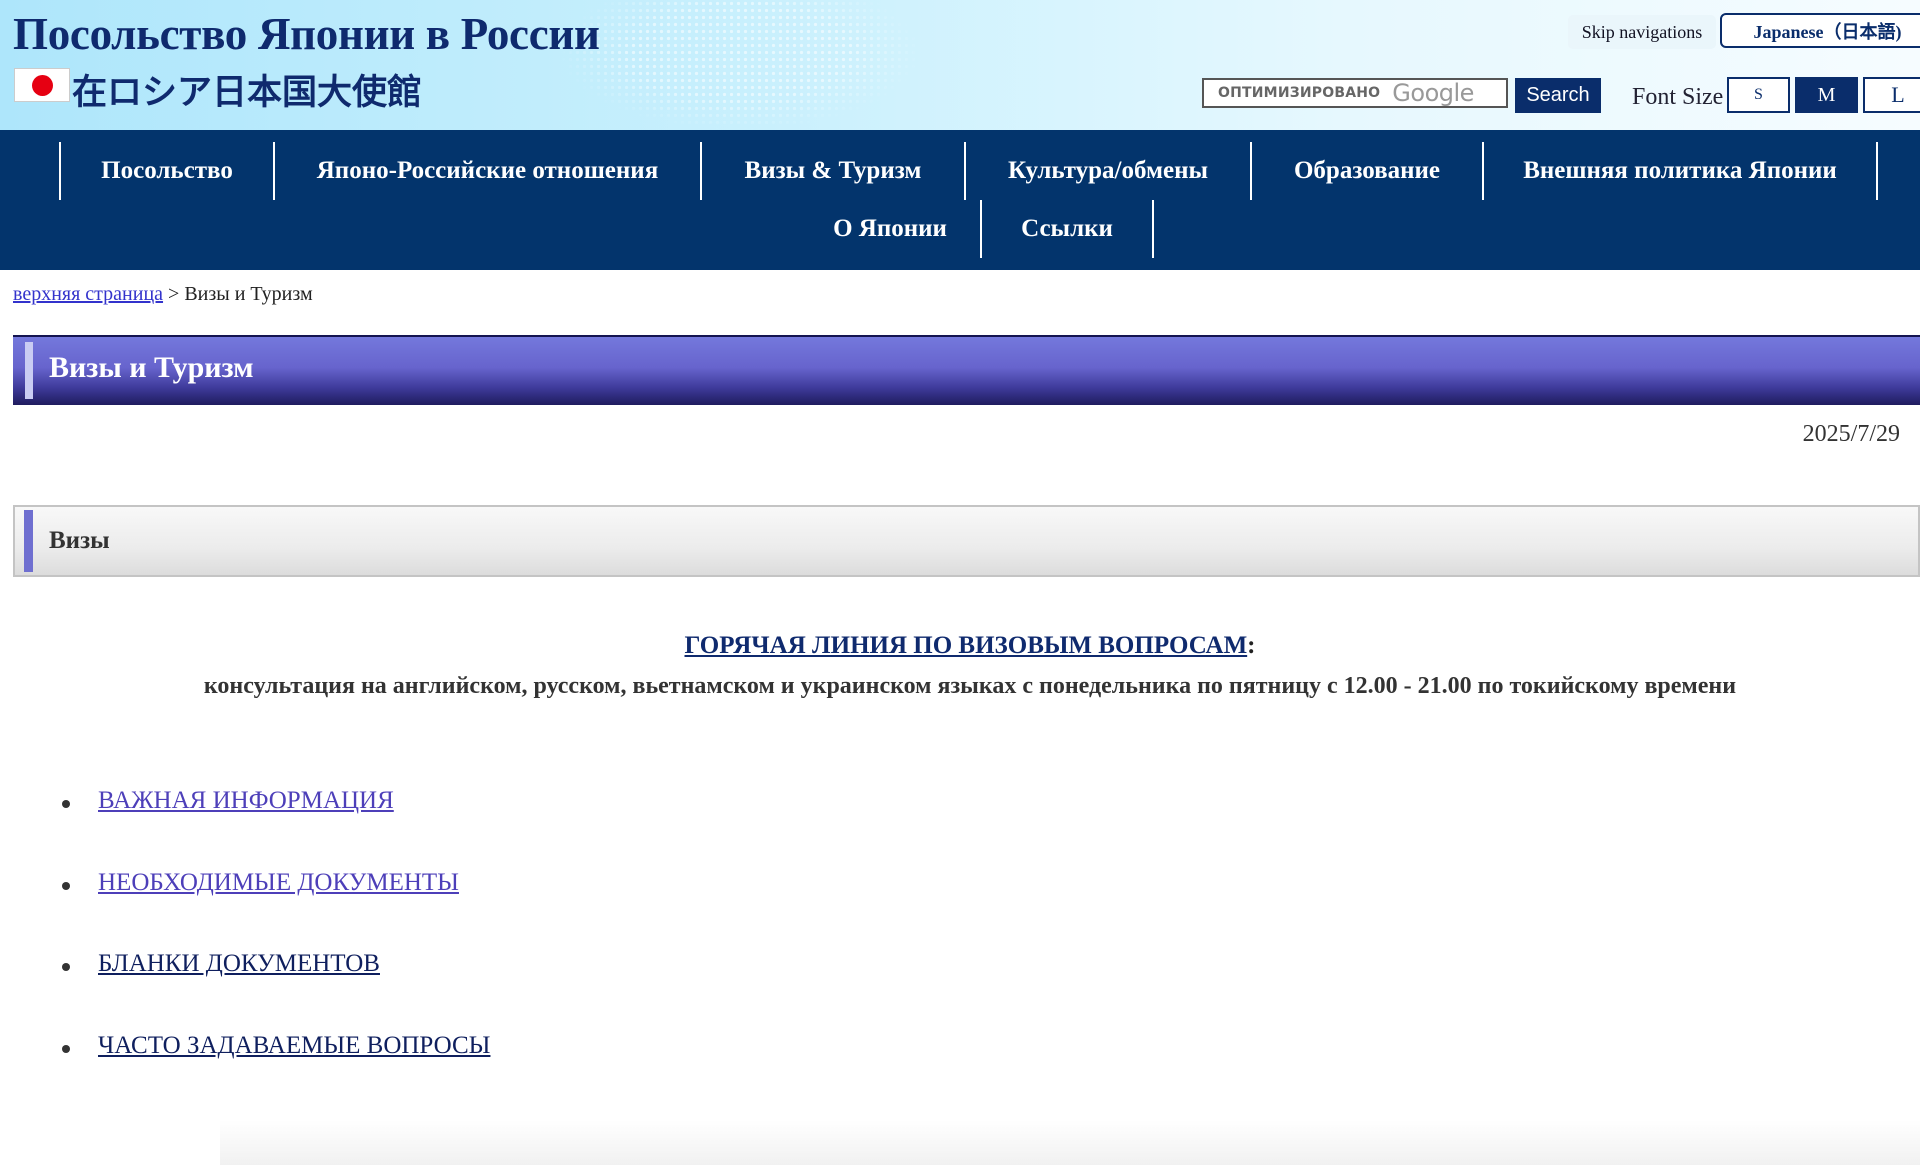 The image size is (1920, 1165). What do you see at coordinates (1108, 171) in the screenshot?
I see `nav-item-culture-exchange: Культура/обмены` at bounding box center [1108, 171].